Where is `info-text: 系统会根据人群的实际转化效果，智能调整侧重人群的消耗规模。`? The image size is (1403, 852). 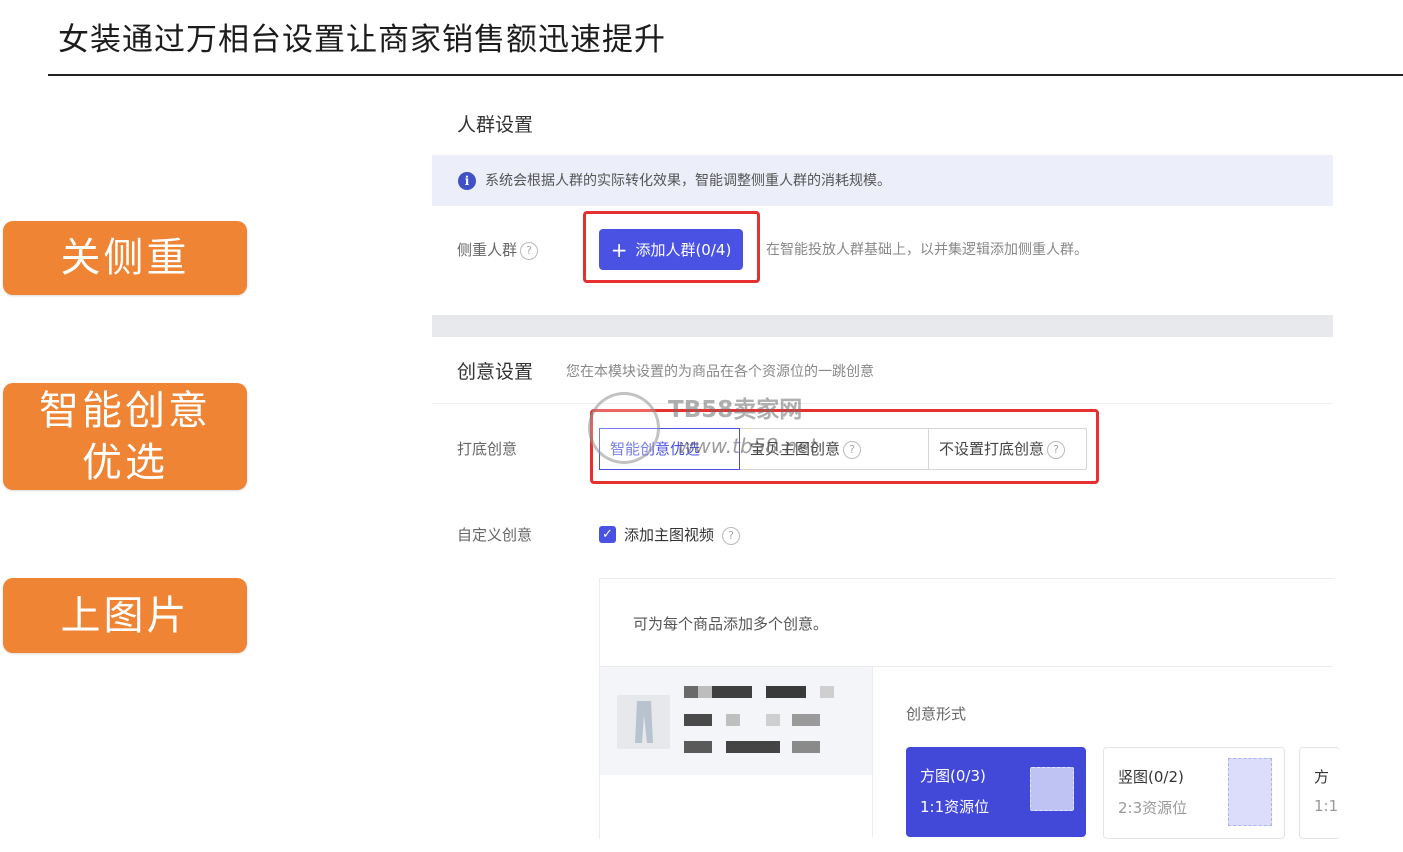 info-text: 系统会根据人群的实际转化效果，智能调整侧重人群的消耗规模。 is located at coordinates (688, 181).